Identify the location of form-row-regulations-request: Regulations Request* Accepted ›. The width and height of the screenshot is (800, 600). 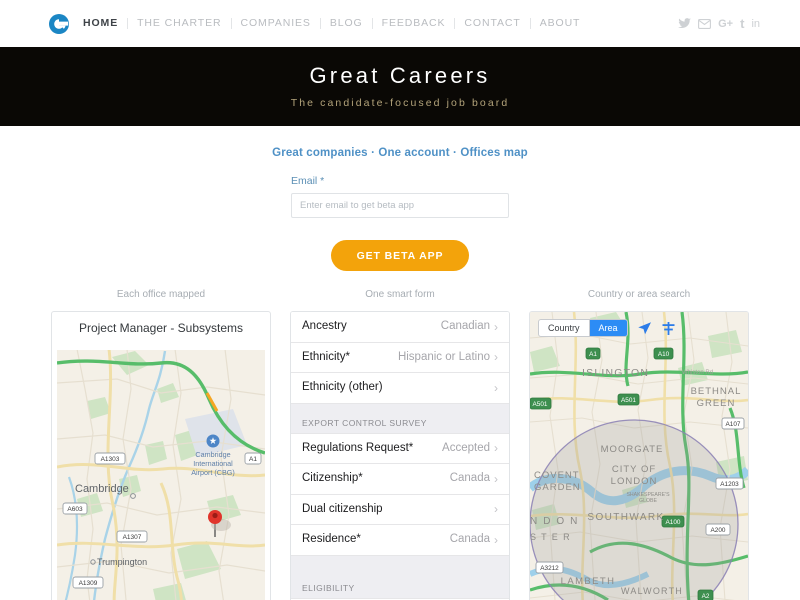
(400, 448).